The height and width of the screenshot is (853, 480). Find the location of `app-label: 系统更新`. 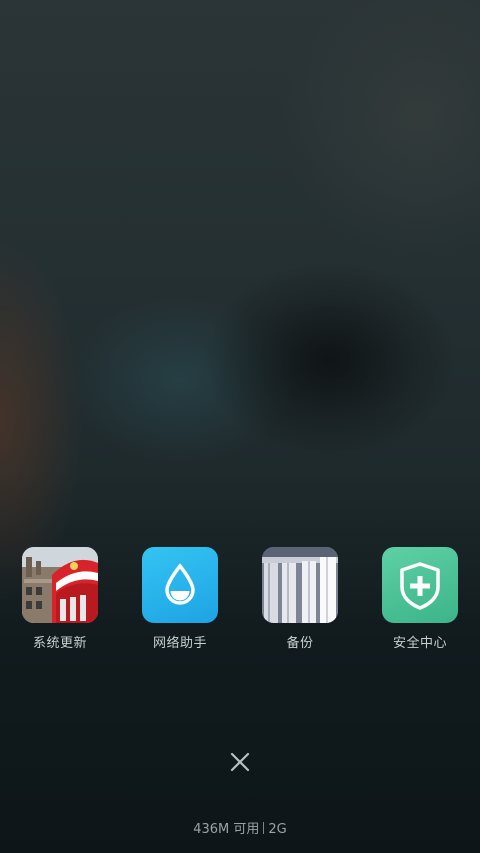

app-label: 系统更新 is located at coordinates (59, 643).